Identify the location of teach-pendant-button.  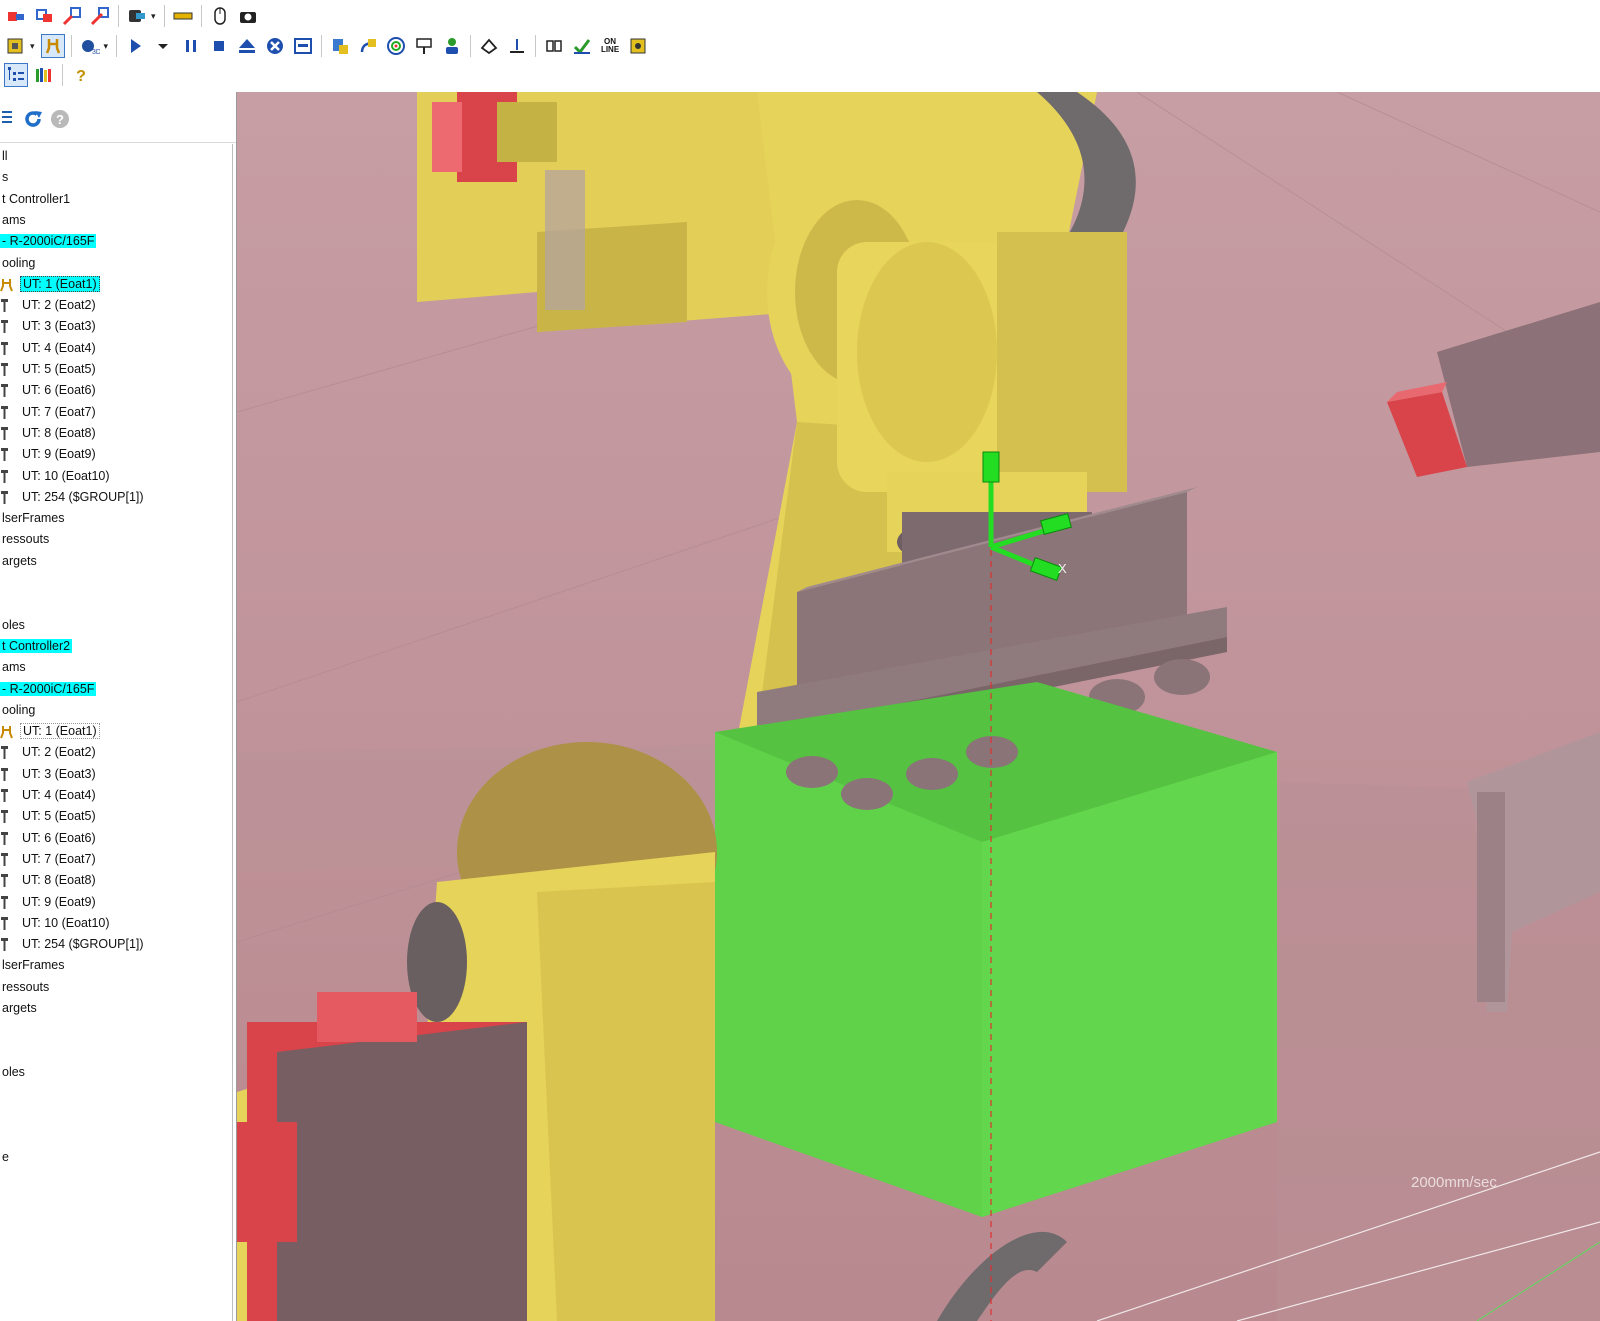
(137, 16).